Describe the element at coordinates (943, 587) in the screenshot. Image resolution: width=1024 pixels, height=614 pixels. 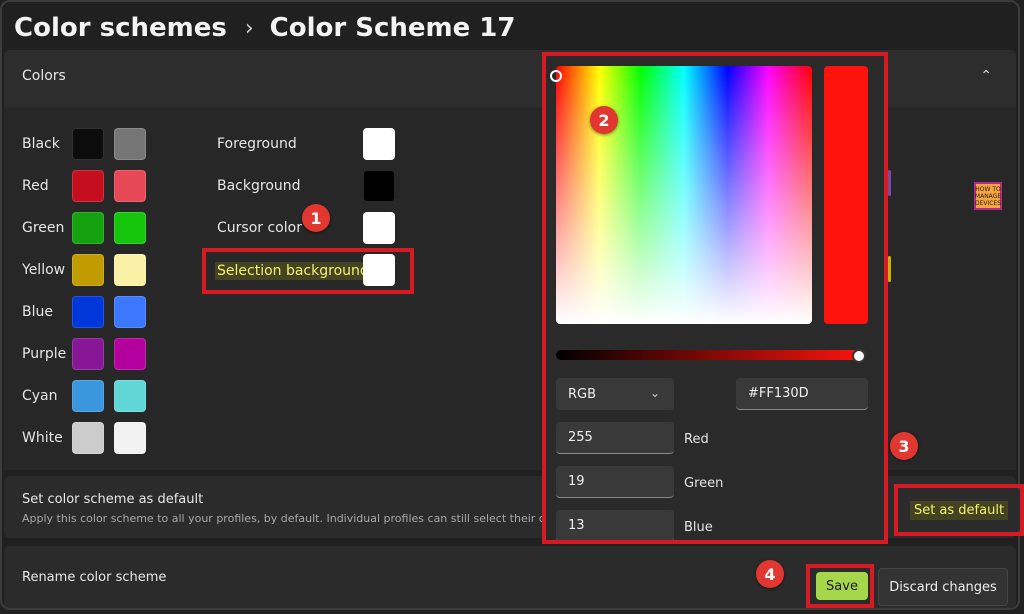
I see `discard-changes-button: Discard changes` at that location.